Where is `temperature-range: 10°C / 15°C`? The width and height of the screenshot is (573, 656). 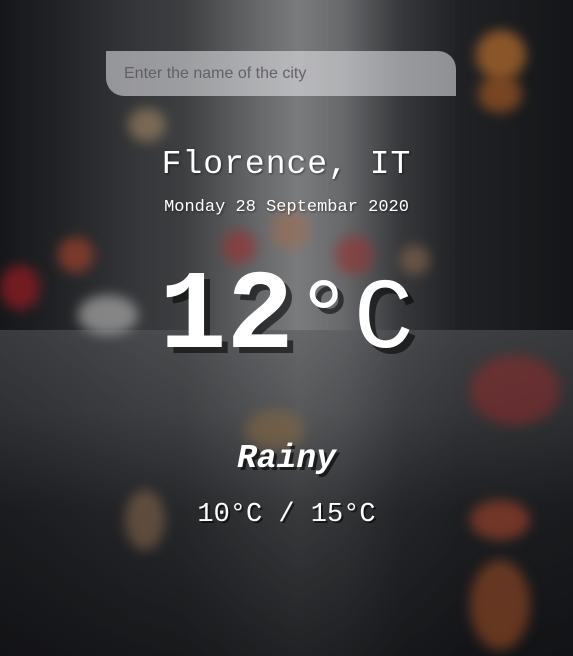
temperature-range: 10°C / 15°C is located at coordinates (286, 515).